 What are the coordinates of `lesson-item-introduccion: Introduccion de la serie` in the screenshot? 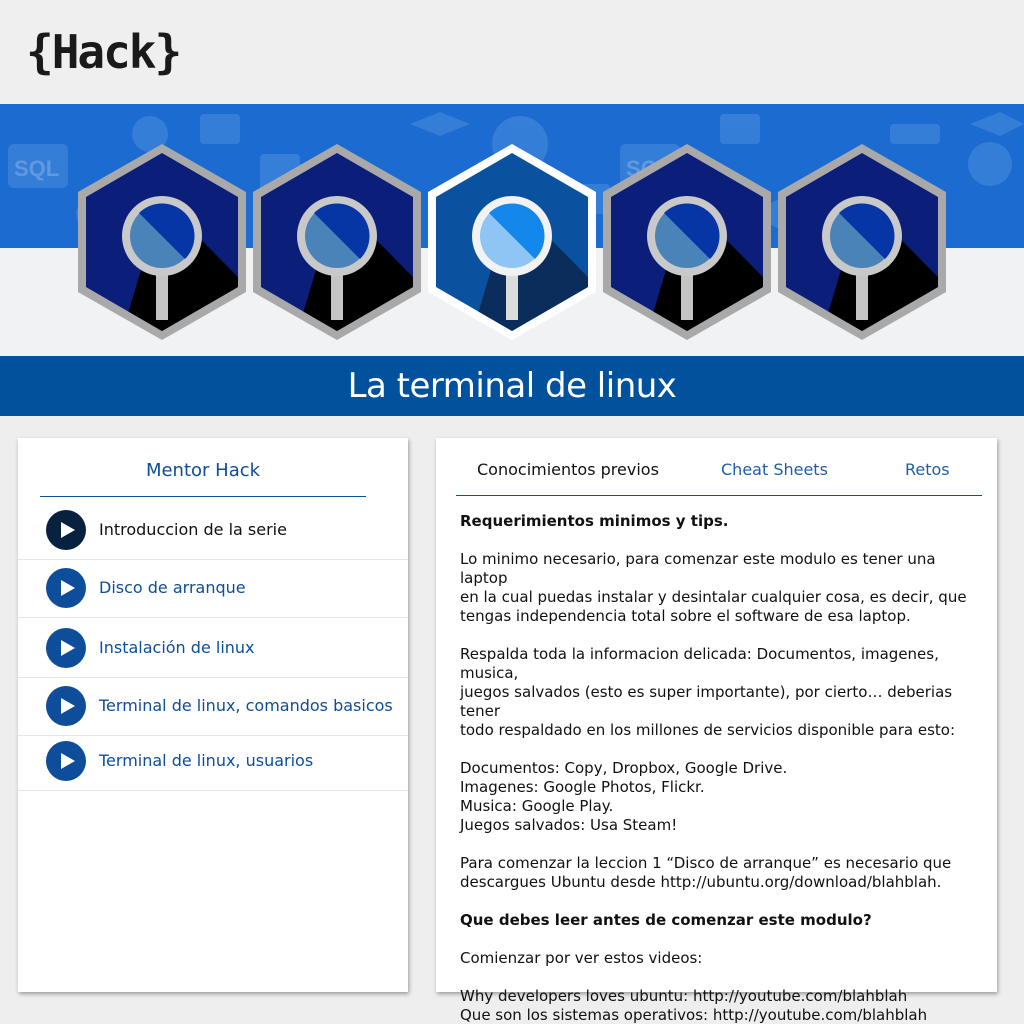 It's located at (213, 531).